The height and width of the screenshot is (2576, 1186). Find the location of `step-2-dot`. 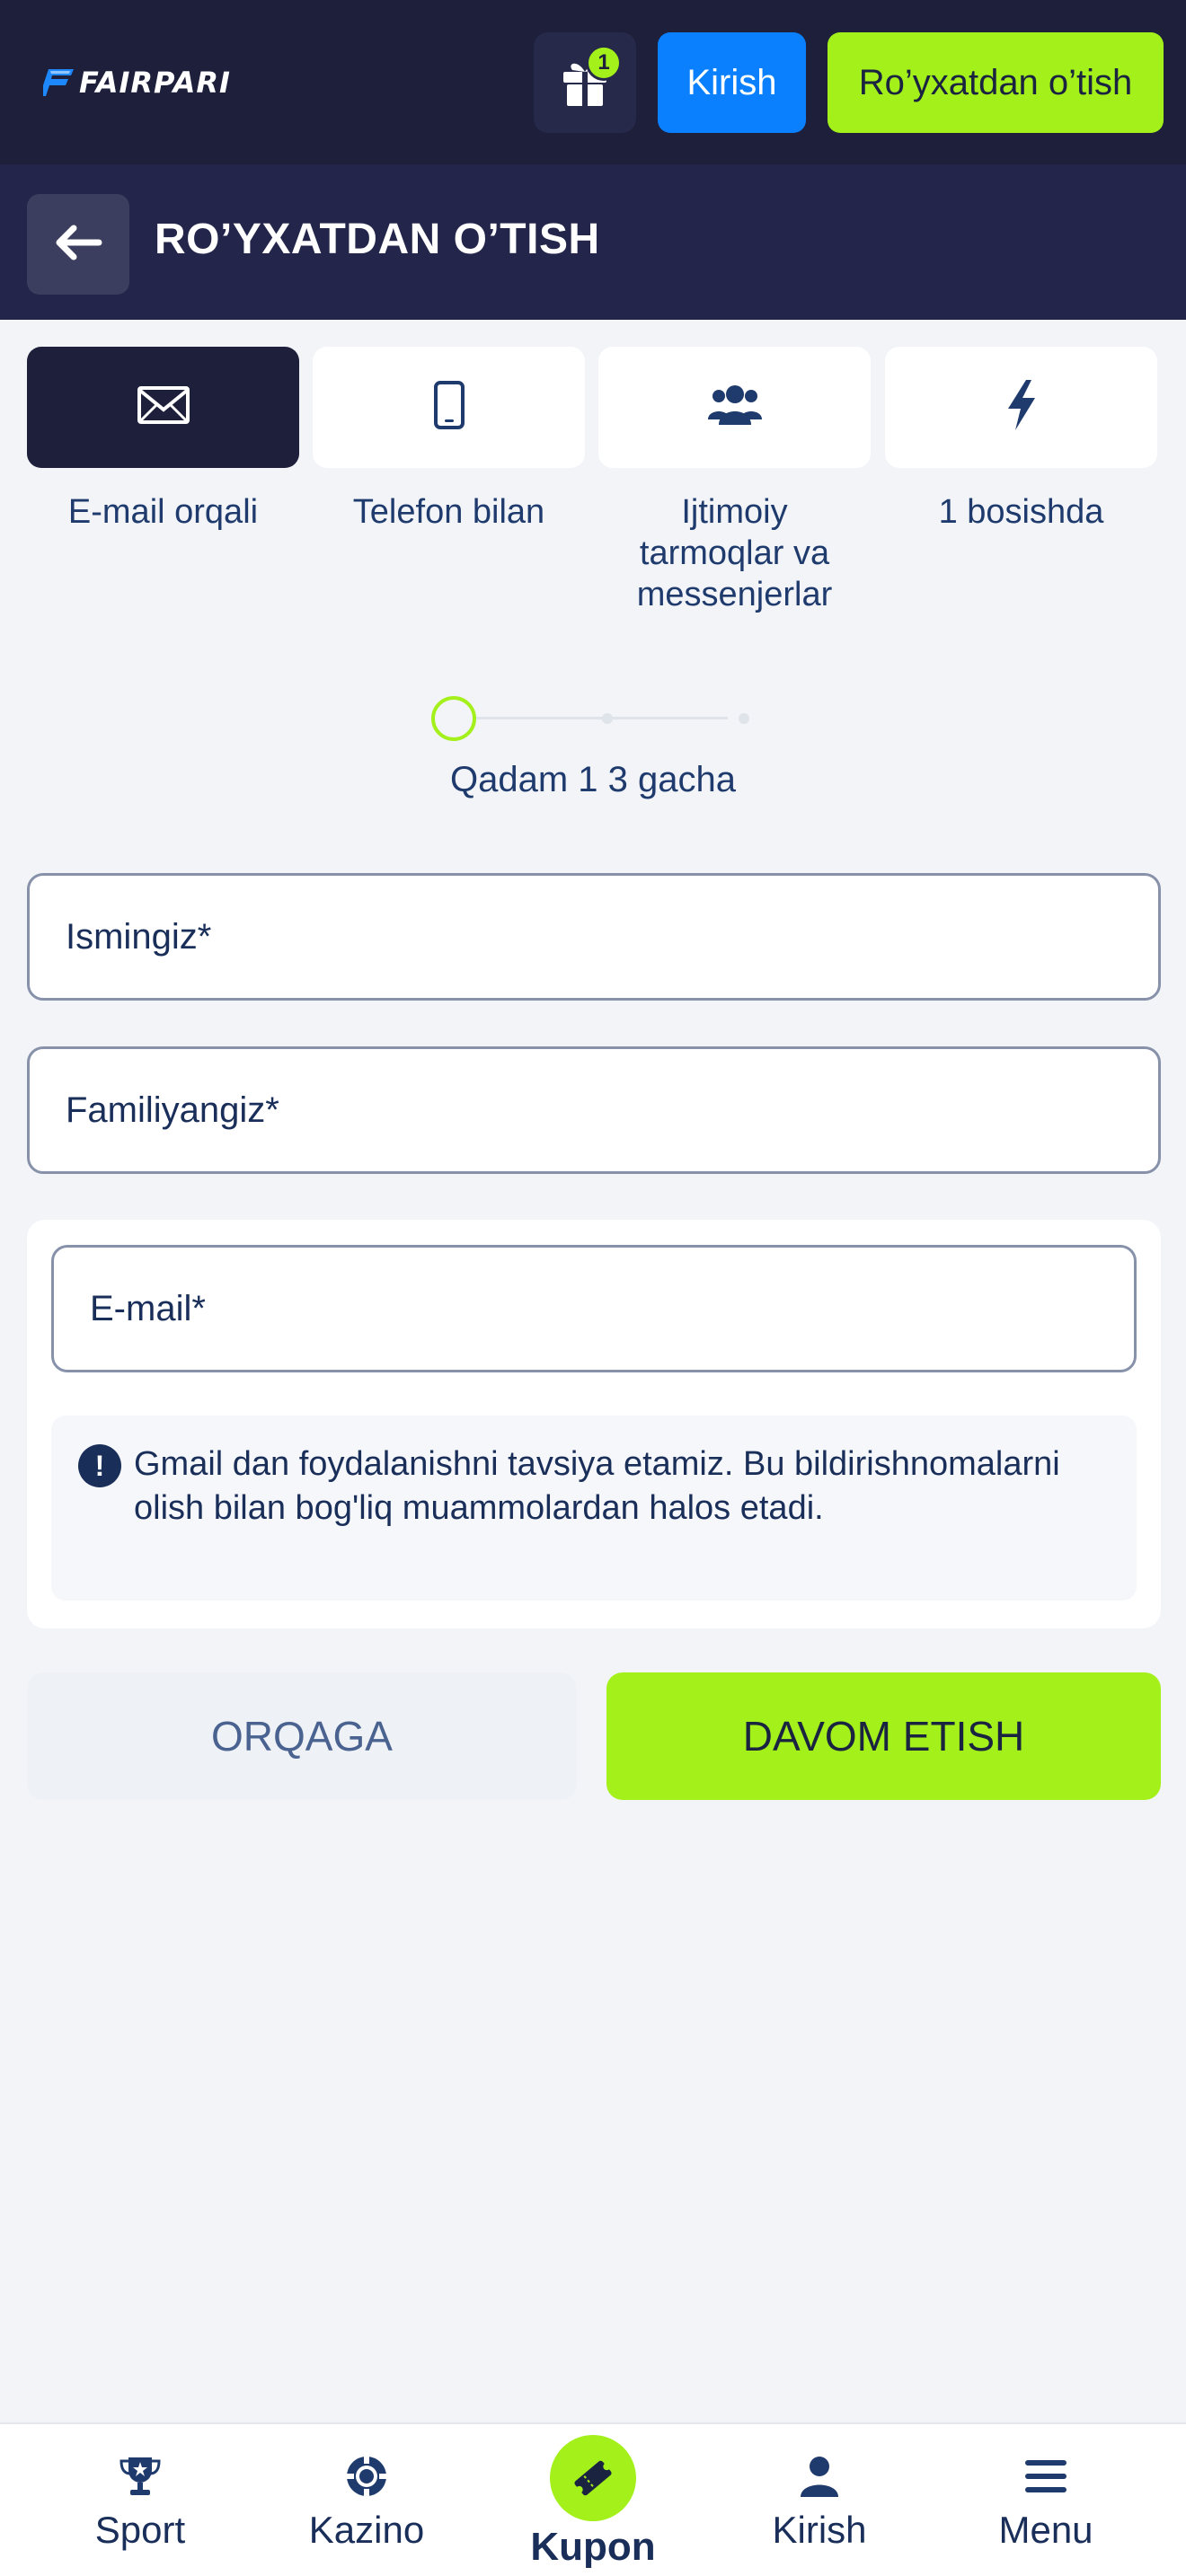

step-2-dot is located at coordinates (607, 718).